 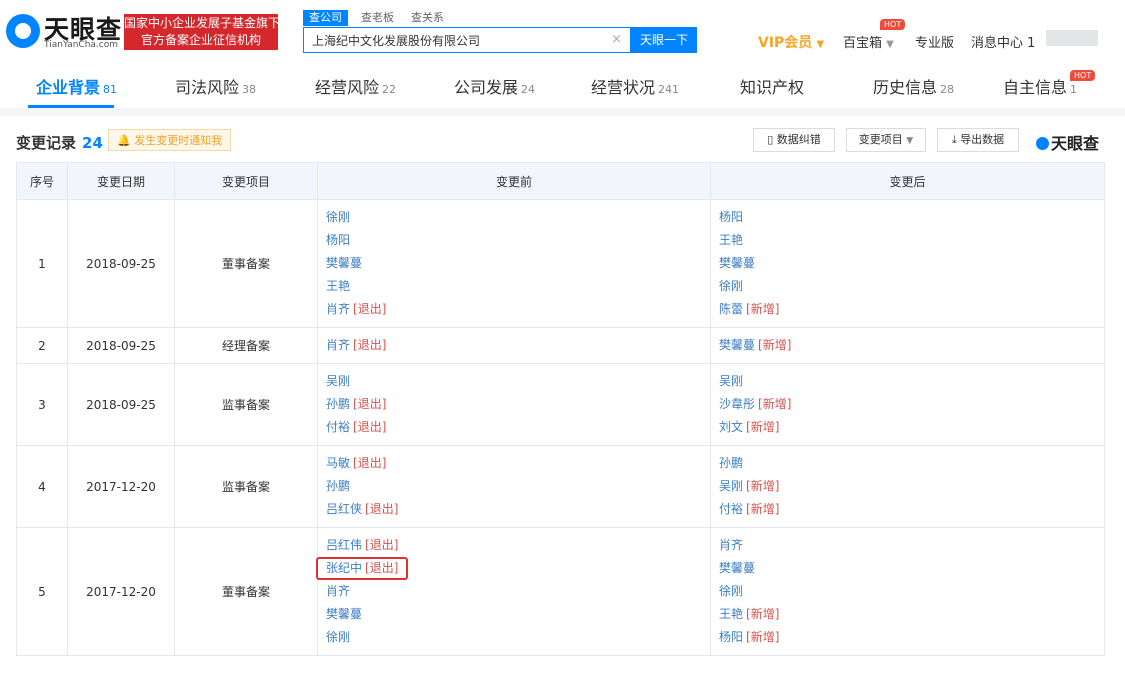 What do you see at coordinates (913, 86) in the screenshot?
I see `tab-history-info: 历史信息 28` at bounding box center [913, 86].